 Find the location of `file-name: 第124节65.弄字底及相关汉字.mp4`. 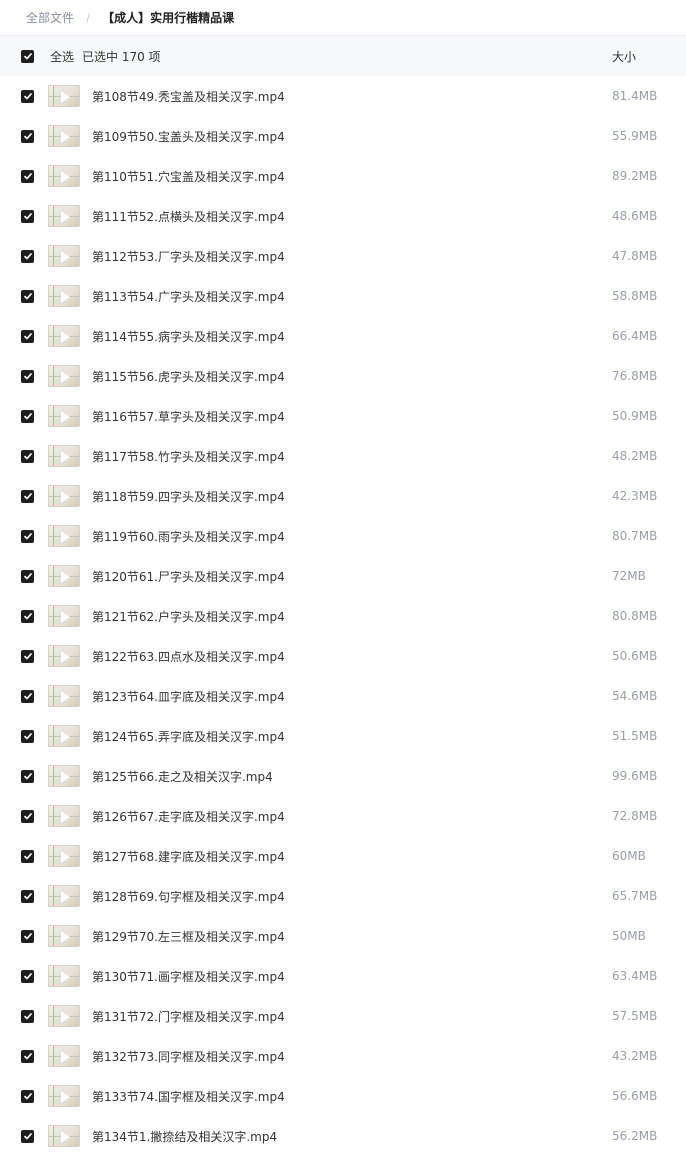

file-name: 第124节65.弄字底及相关汉字.mp4 is located at coordinates (188, 736).